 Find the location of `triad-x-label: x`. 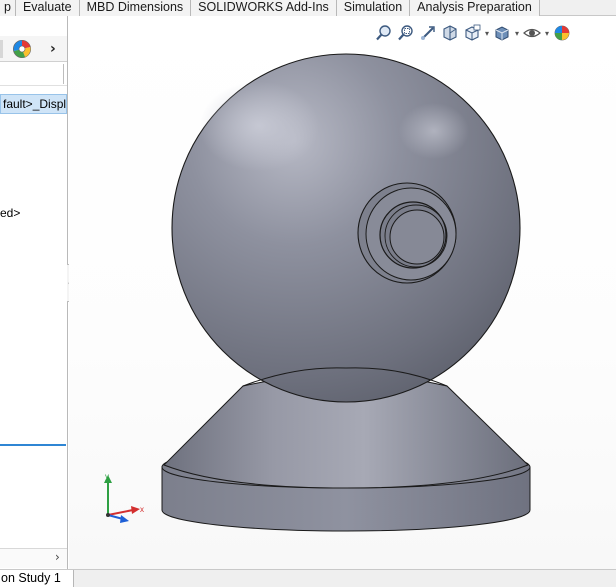

triad-x-label: x is located at coordinates (142, 509).